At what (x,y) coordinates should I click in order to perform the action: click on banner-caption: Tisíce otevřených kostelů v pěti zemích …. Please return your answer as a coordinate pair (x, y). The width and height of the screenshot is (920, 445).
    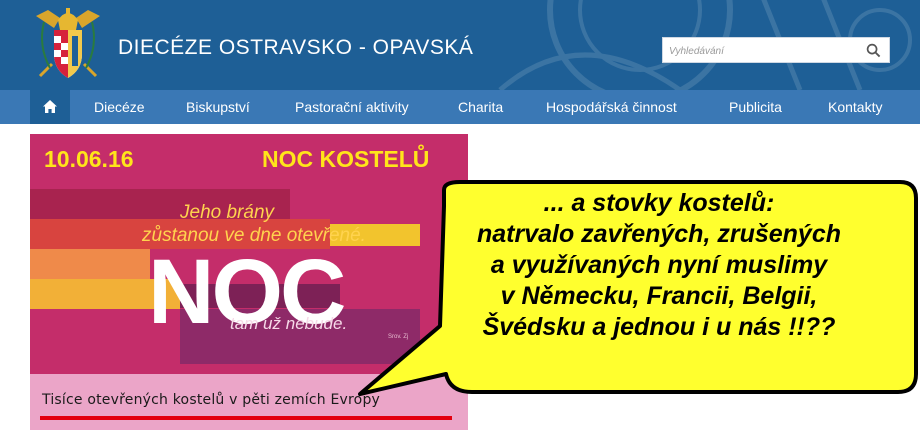
    Looking at the image, I should click on (211, 400).